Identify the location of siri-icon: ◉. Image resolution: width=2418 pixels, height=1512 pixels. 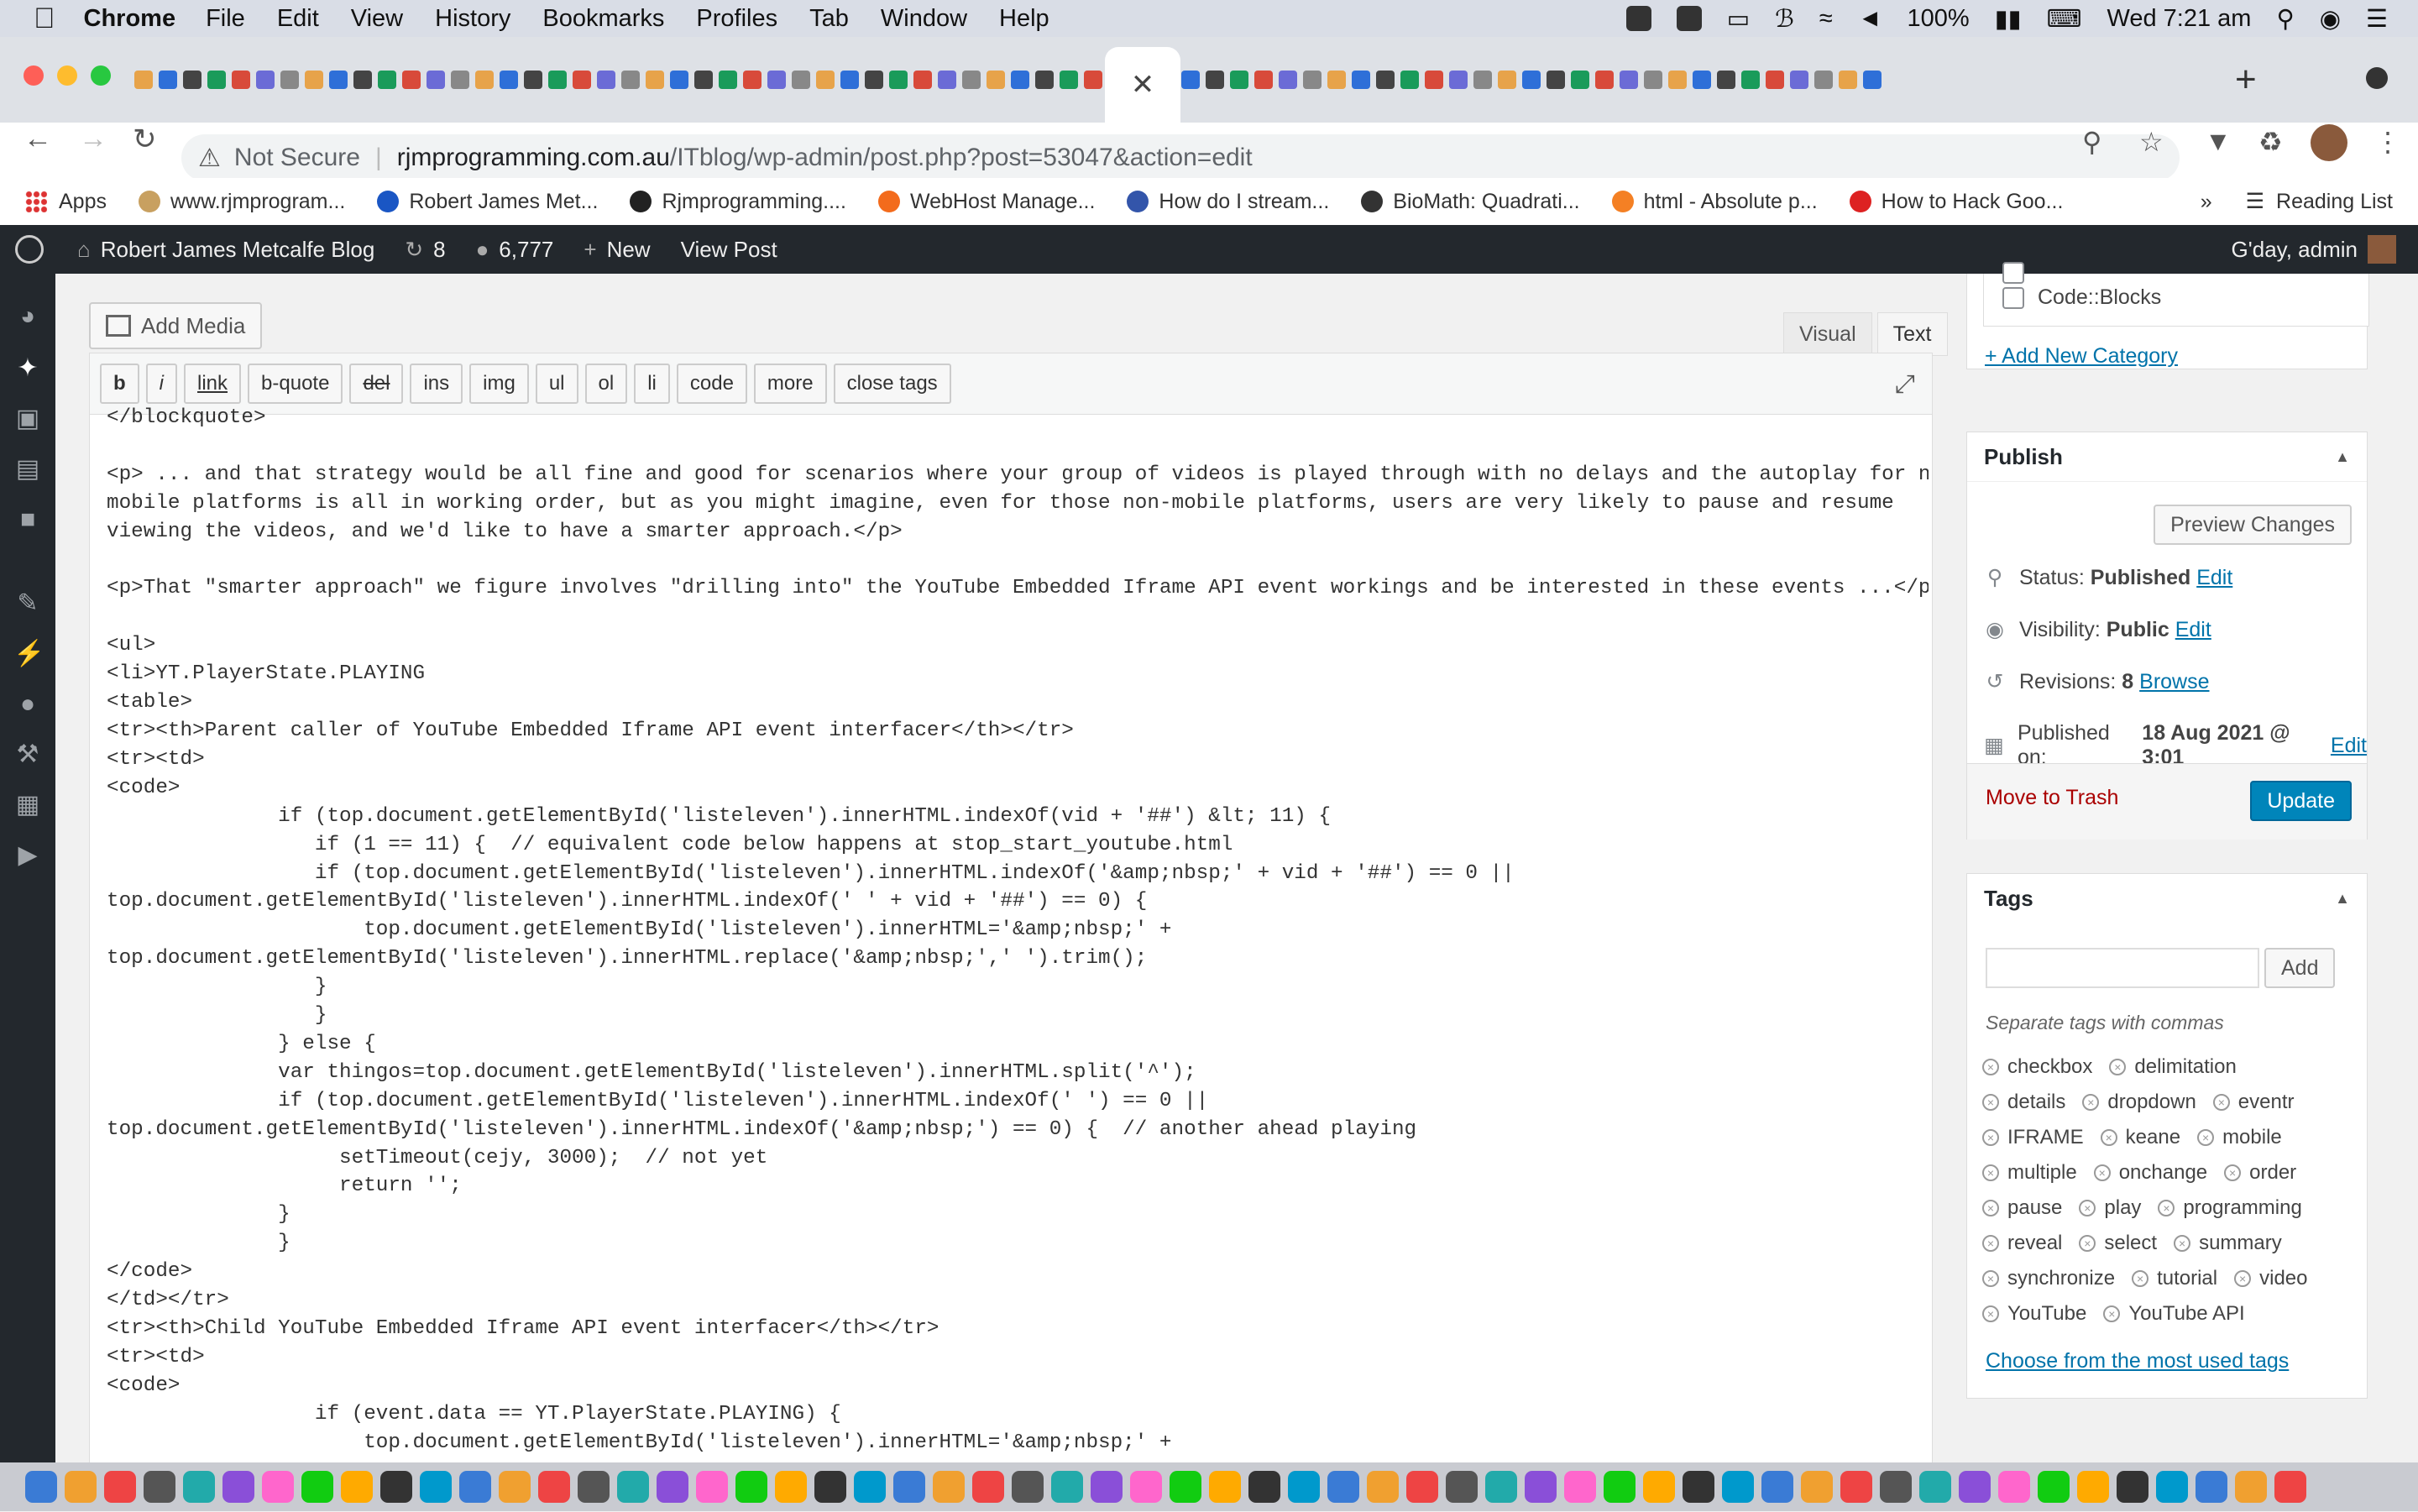
(2330, 19).